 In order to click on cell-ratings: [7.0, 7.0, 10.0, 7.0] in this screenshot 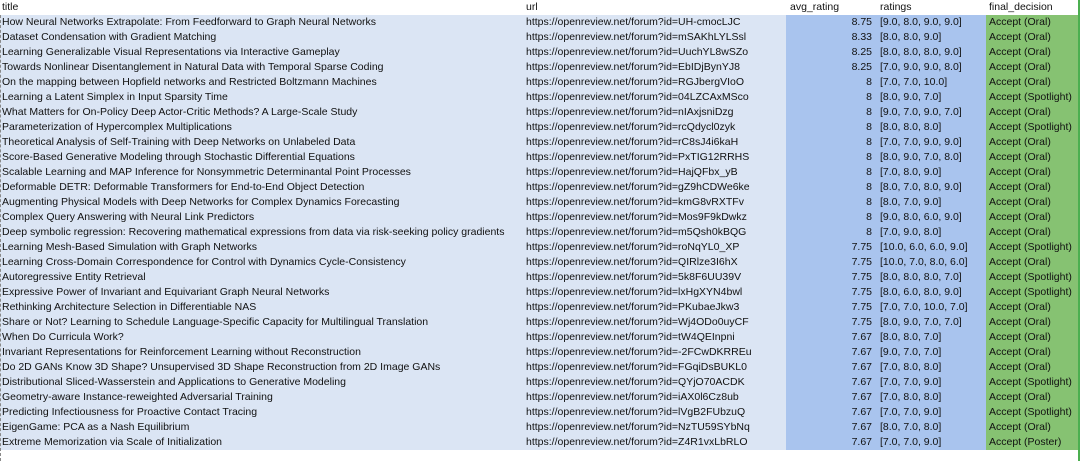, I will do `click(931, 307)`.